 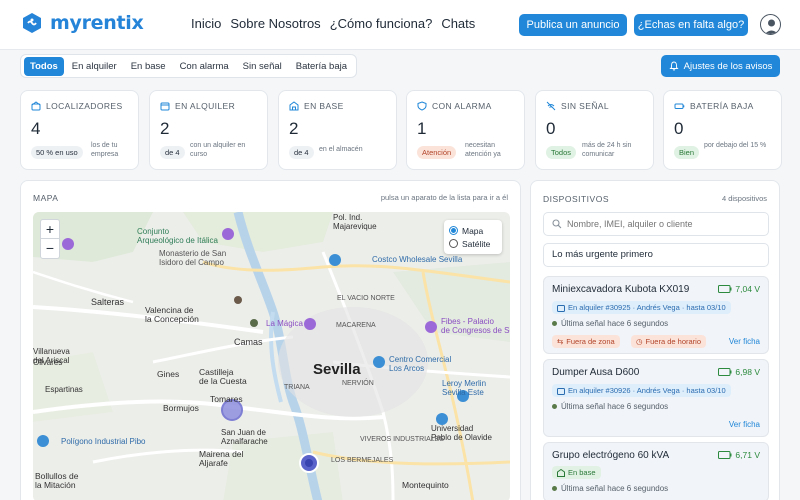 What do you see at coordinates (402, 439) in the screenshot?
I see `map-label-viveros: VIVEROS INDUSTRIALES` at bounding box center [402, 439].